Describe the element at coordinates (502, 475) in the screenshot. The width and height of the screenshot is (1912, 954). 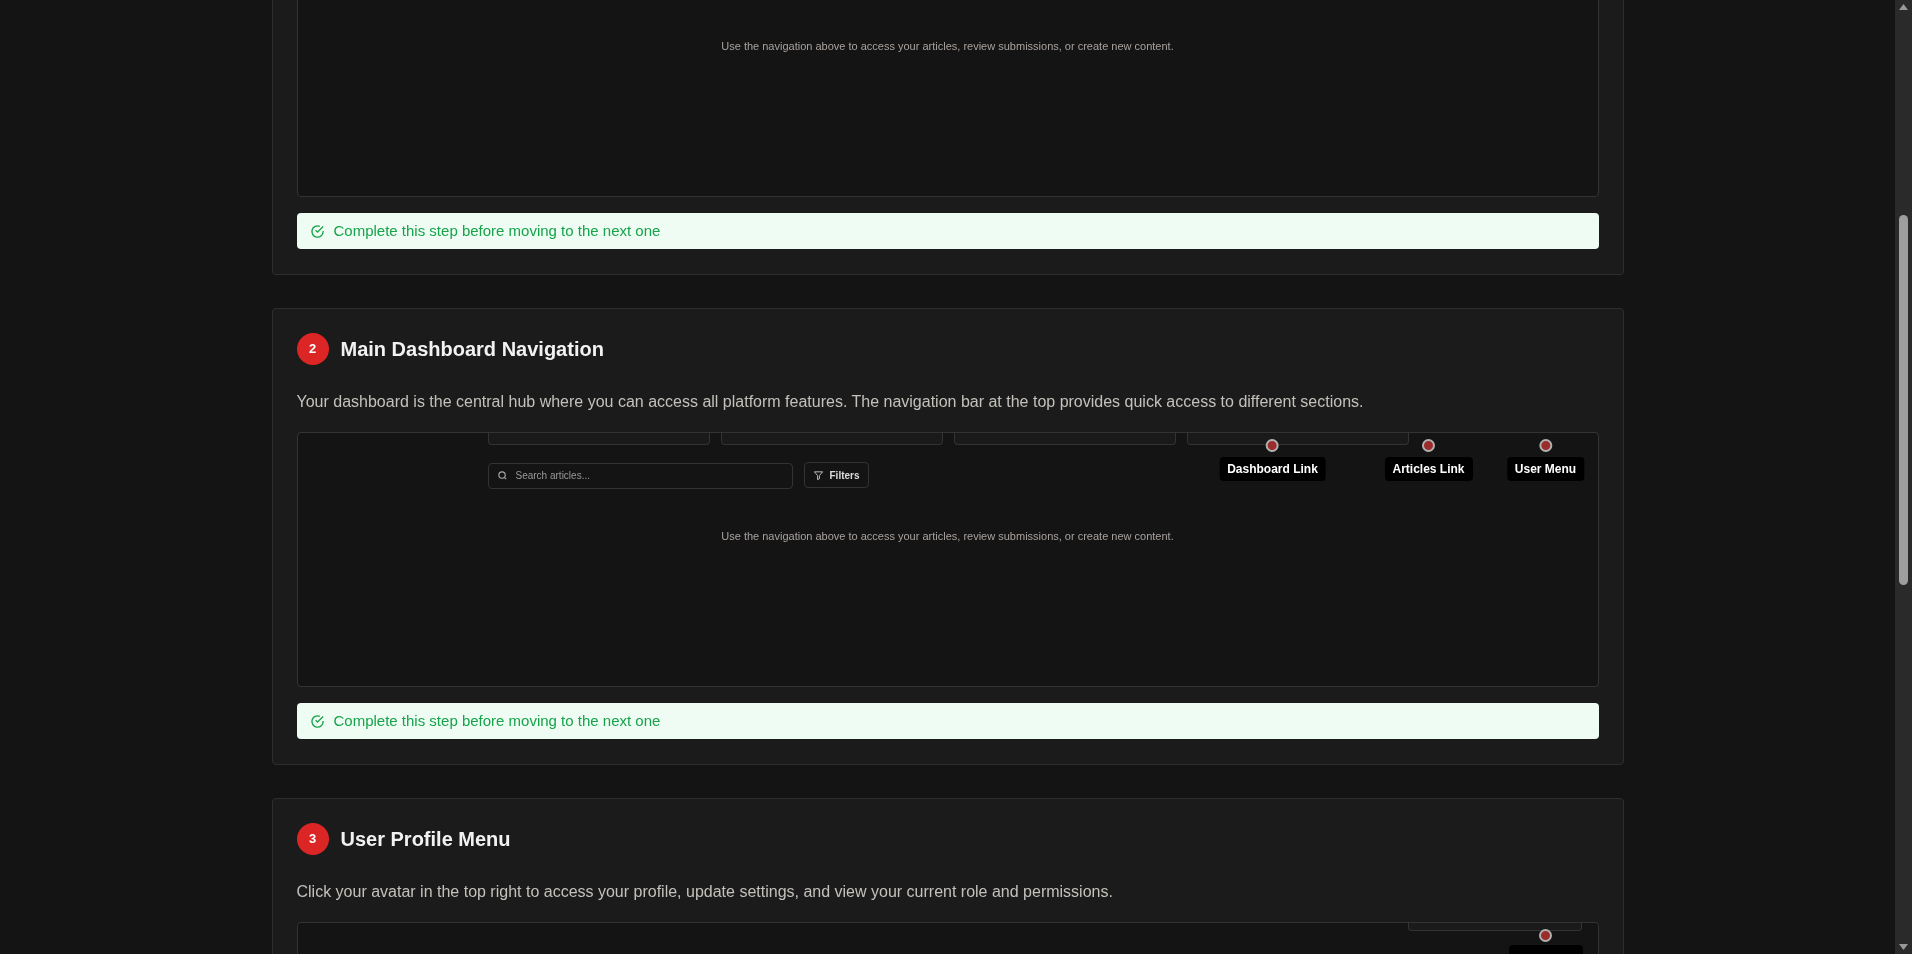
I see `search-icon` at that location.